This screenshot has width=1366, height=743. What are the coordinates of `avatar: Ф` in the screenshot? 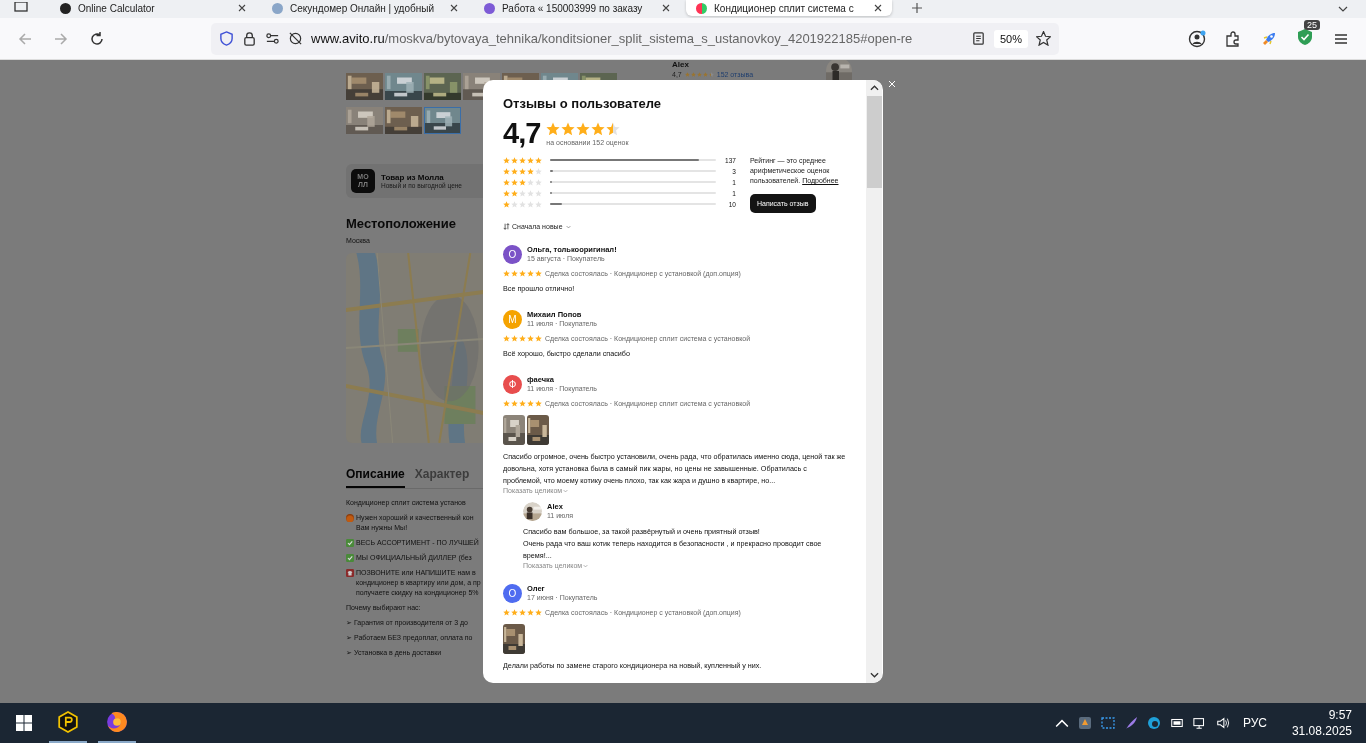 It's located at (512, 384).